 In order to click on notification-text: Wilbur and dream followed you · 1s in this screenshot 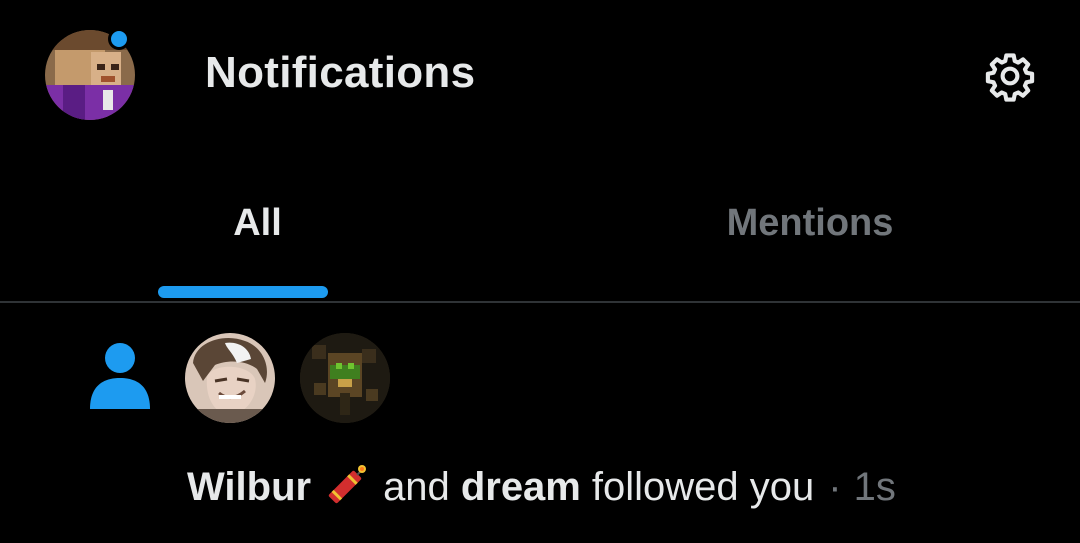, I will do `click(541, 487)`.